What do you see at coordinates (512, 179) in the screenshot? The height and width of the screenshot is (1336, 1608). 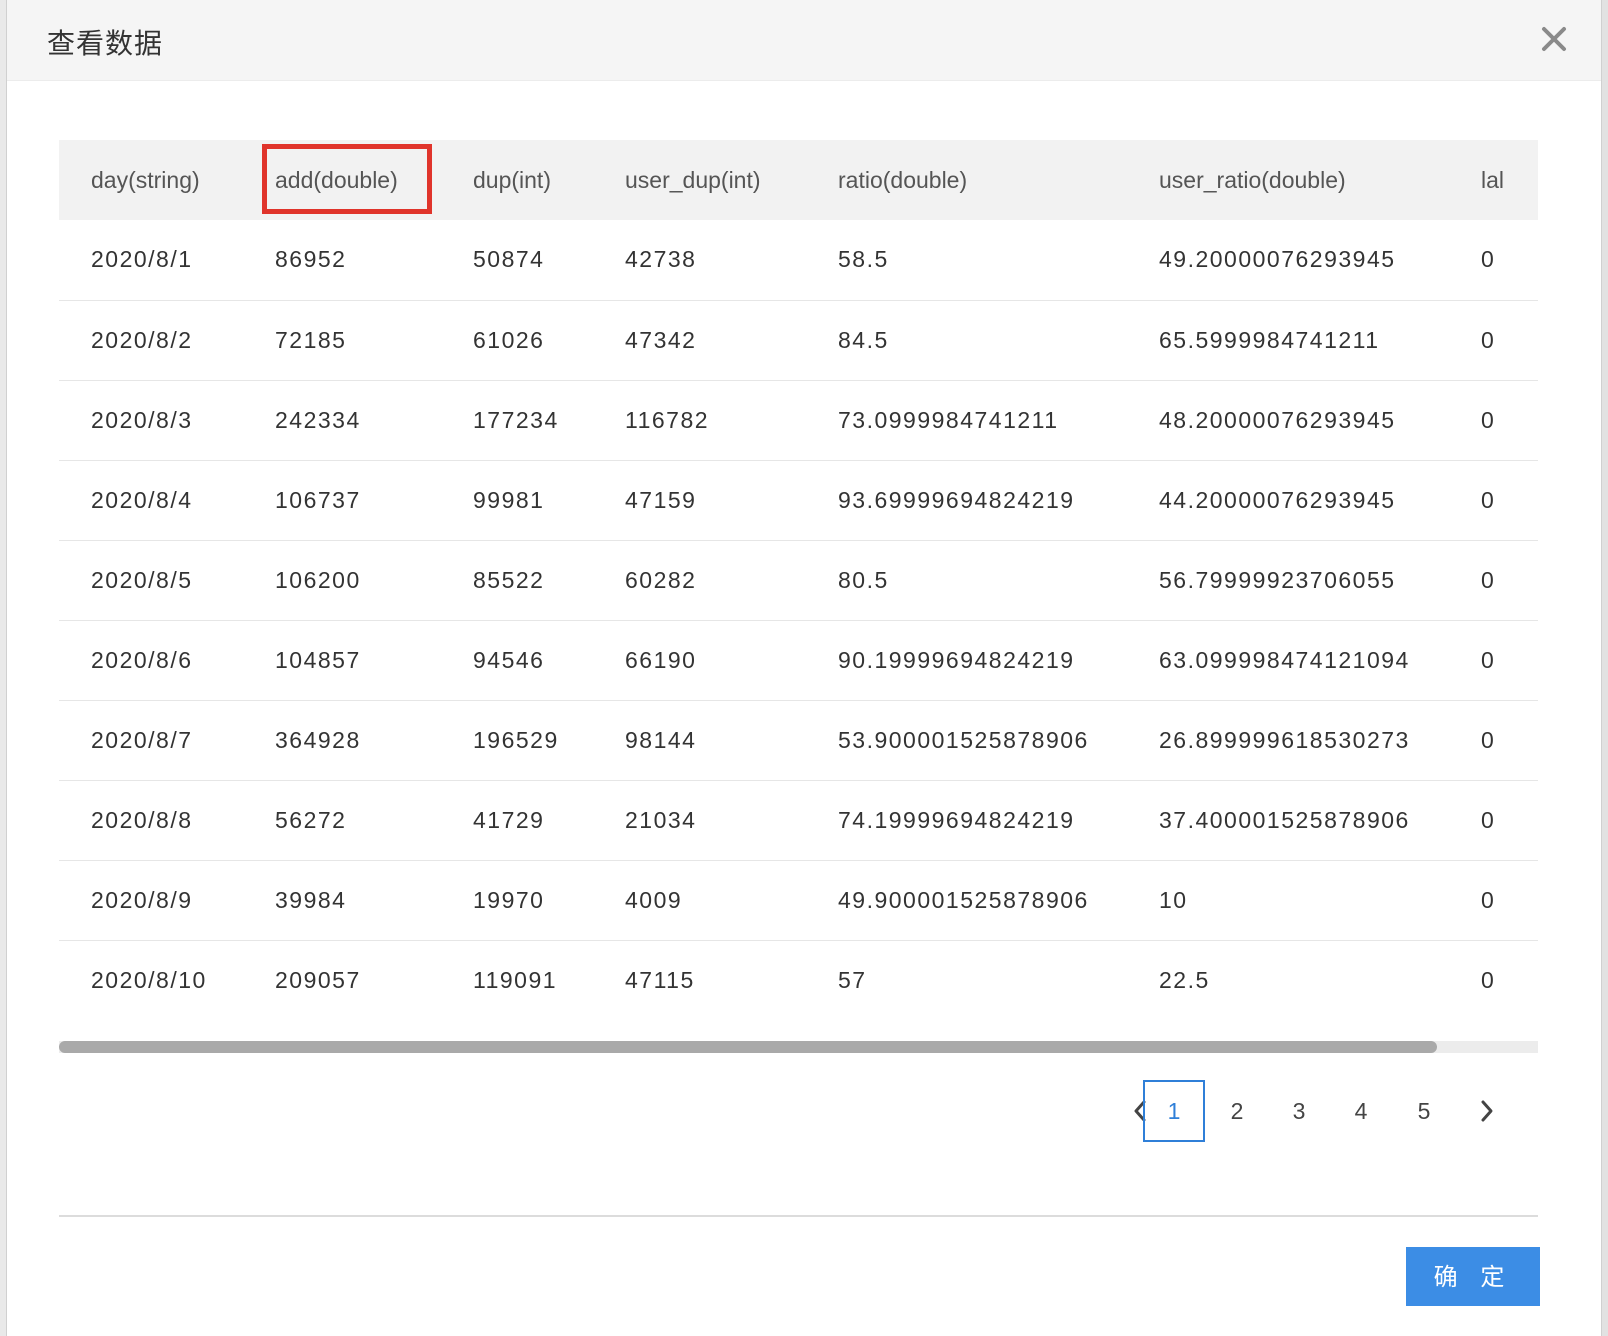 I see `column-header: dup(int)` at bounding box center [512, 179].